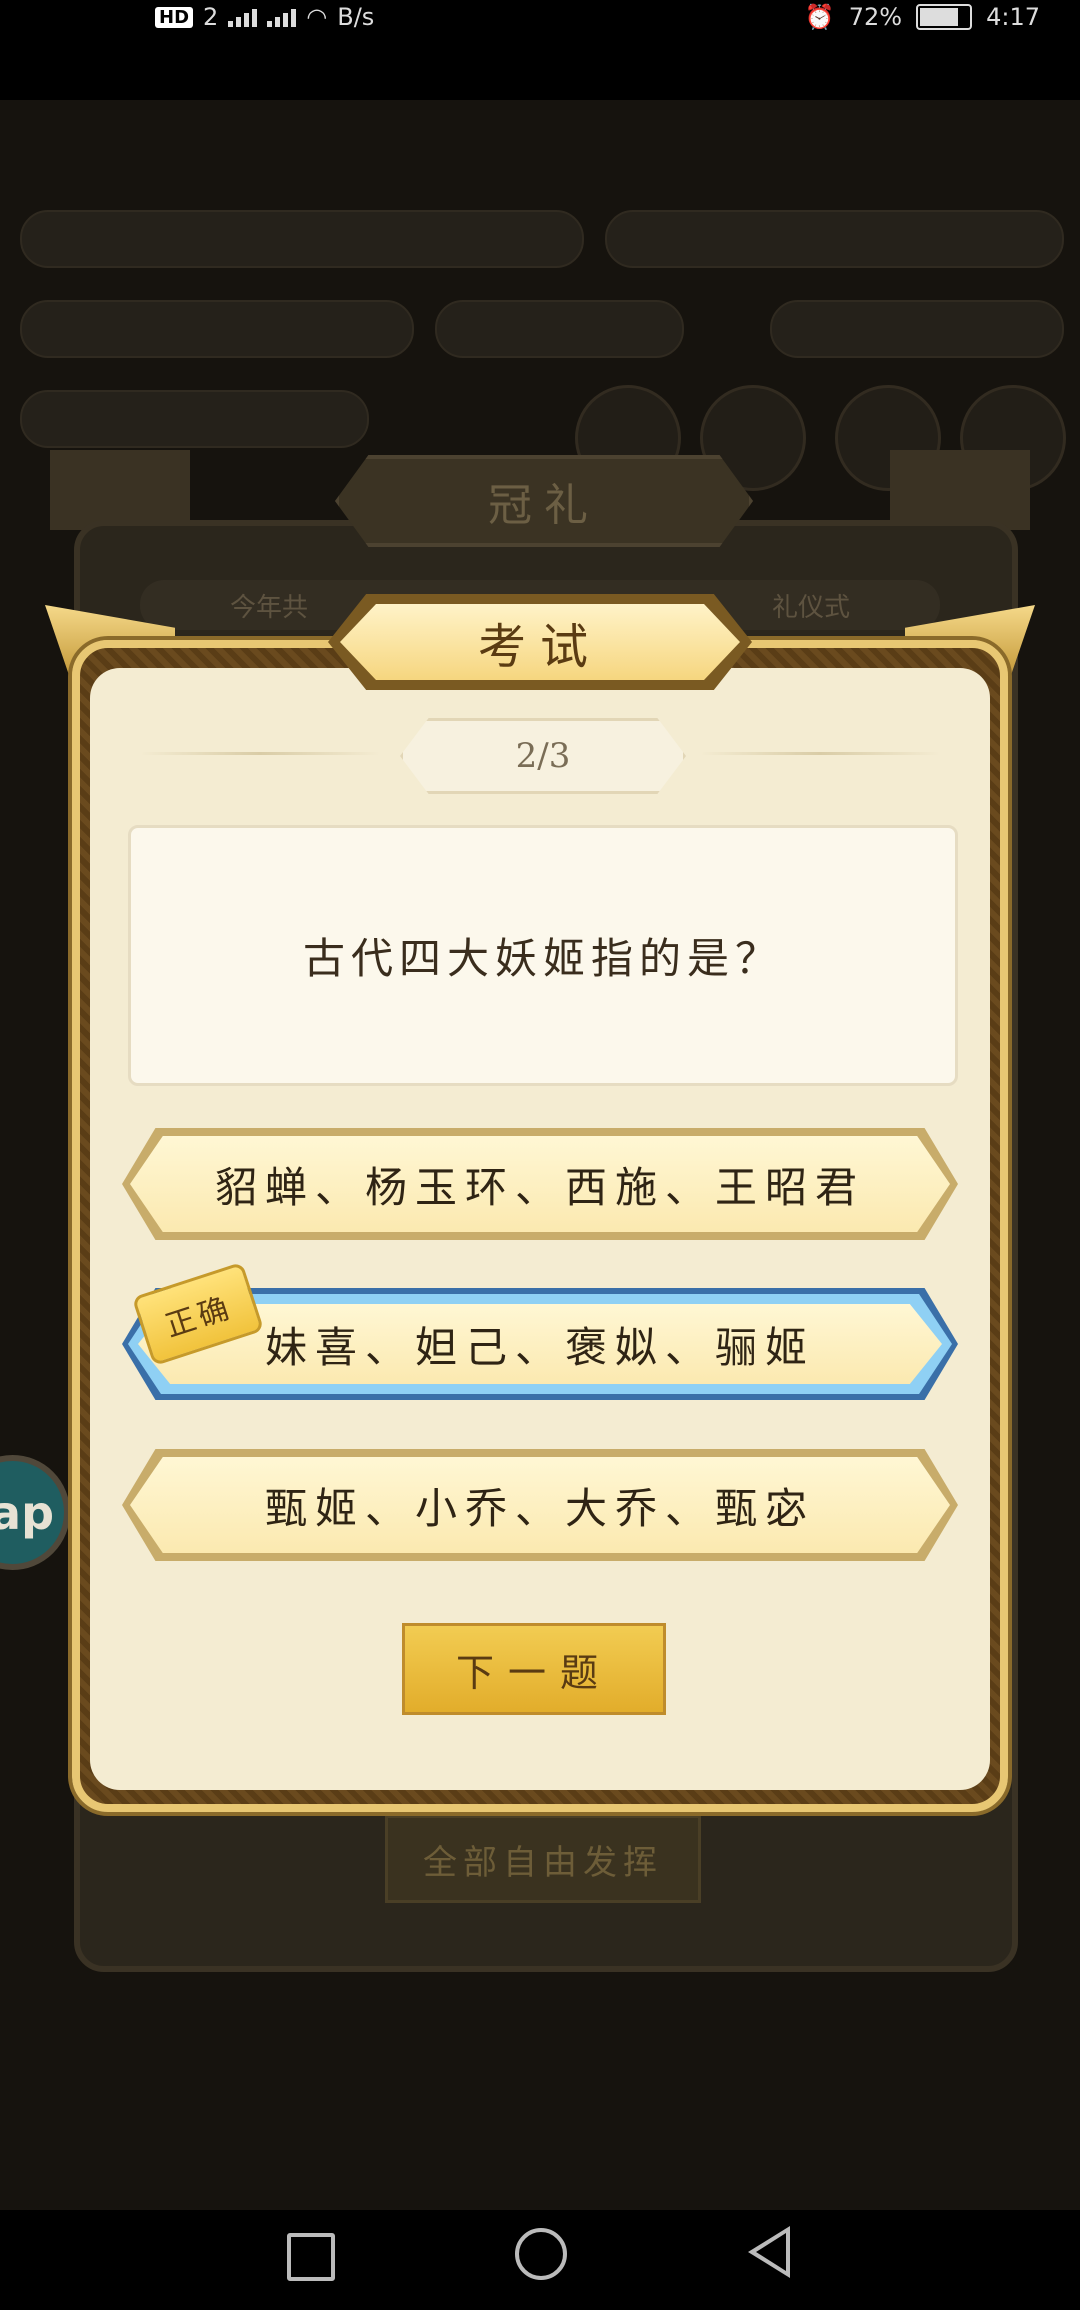  What do you see at coordinates (820, 753) in the screenshot?
I see `progress-divider-right` at bounding box center [820, 753].